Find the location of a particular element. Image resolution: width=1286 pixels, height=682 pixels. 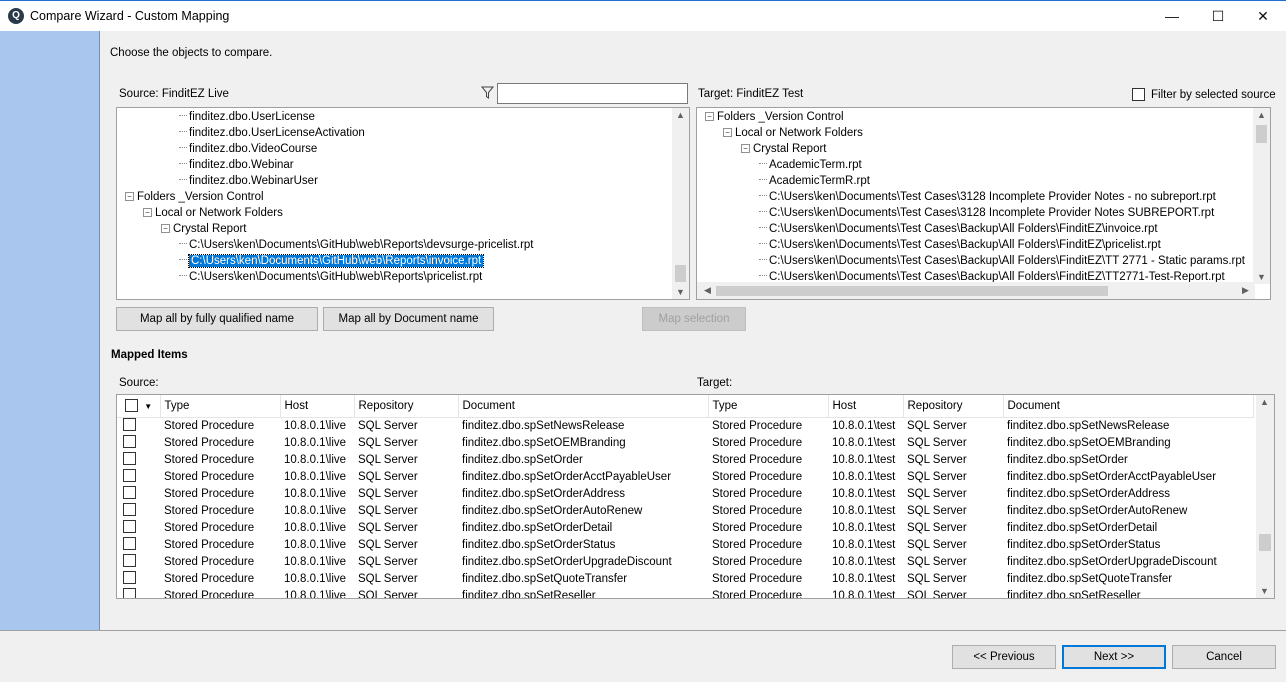

map-selection-button: Map selection is located at coordinates (694, 319).